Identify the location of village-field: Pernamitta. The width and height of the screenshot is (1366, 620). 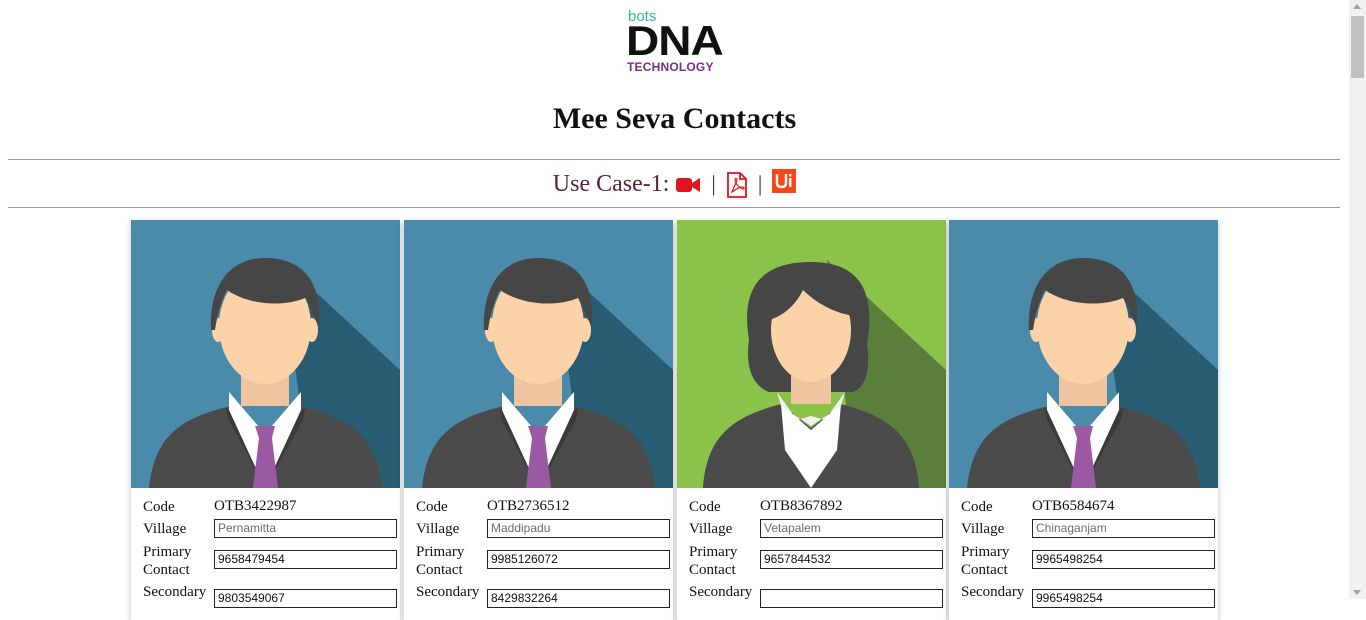
(305, 528).